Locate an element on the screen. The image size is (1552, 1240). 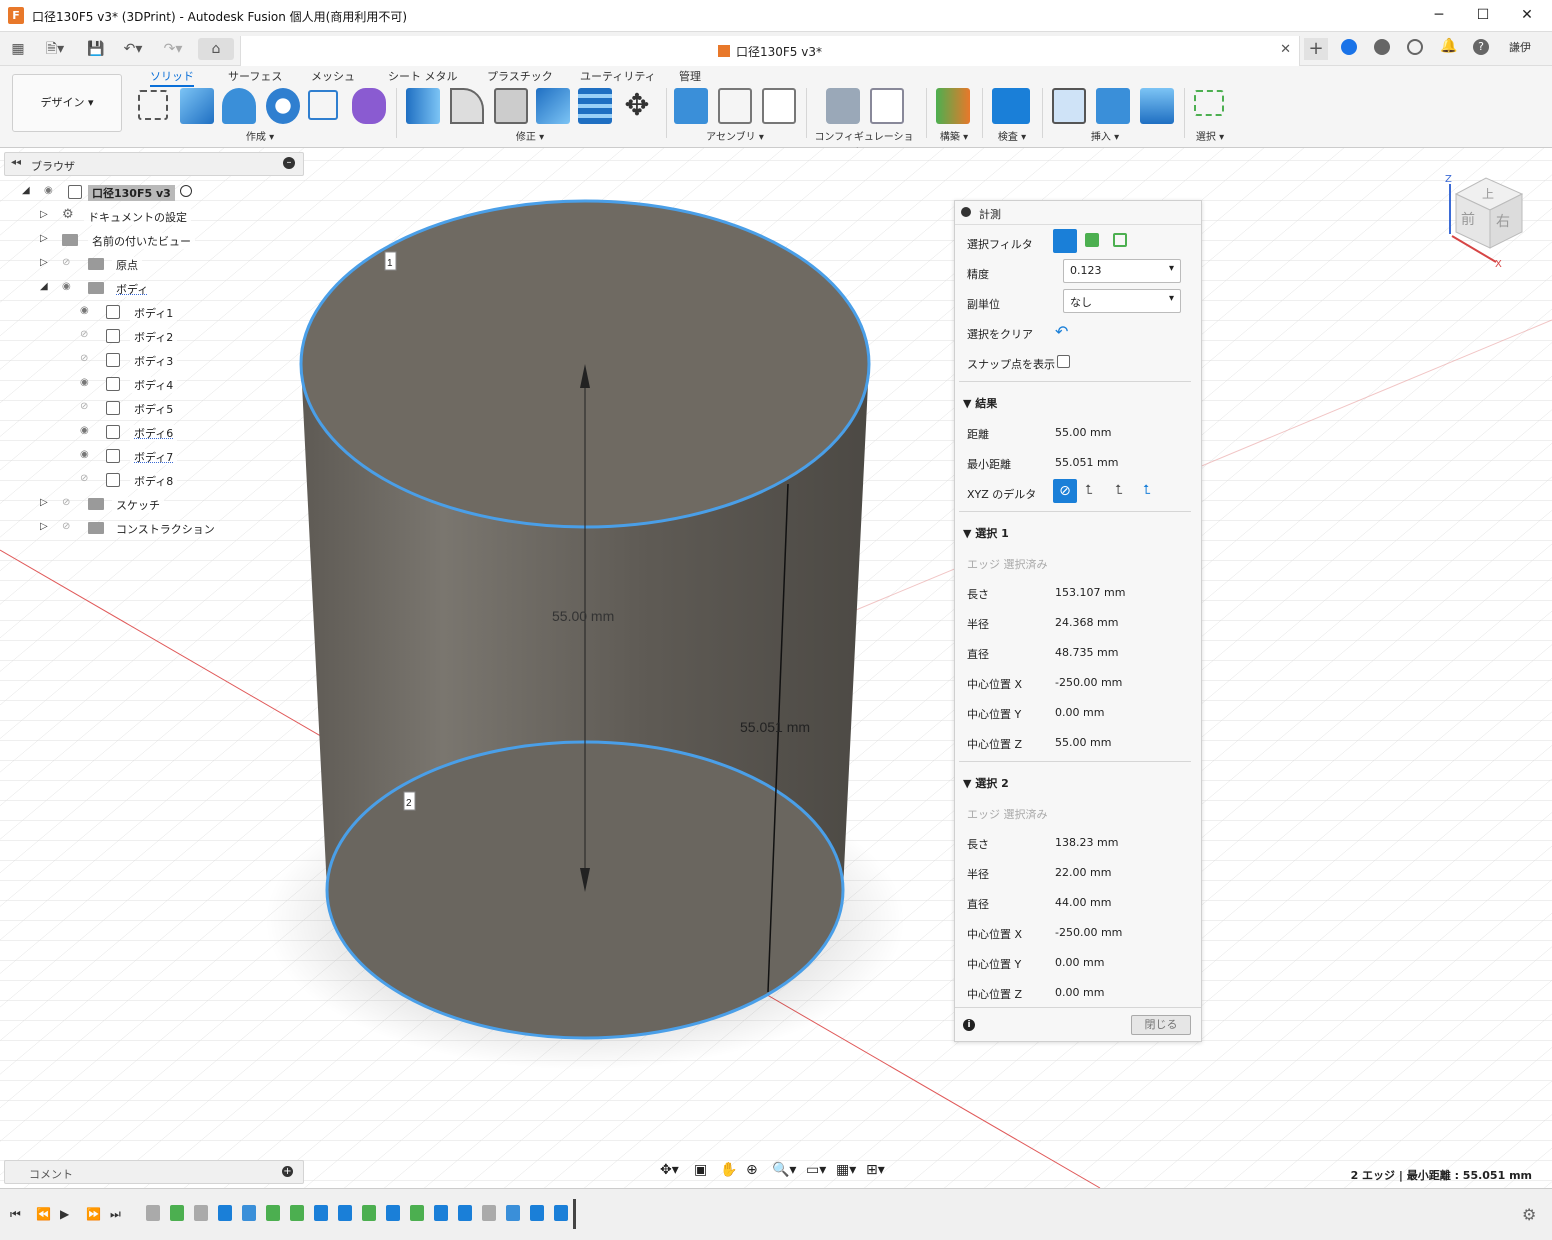
zoom-icon: ⊕ is located at coordinates (752, 1170).